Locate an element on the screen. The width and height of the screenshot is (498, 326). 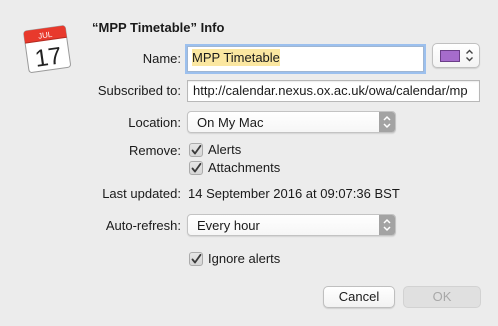
attachments-checkbox is located at coordinates (196, 168).